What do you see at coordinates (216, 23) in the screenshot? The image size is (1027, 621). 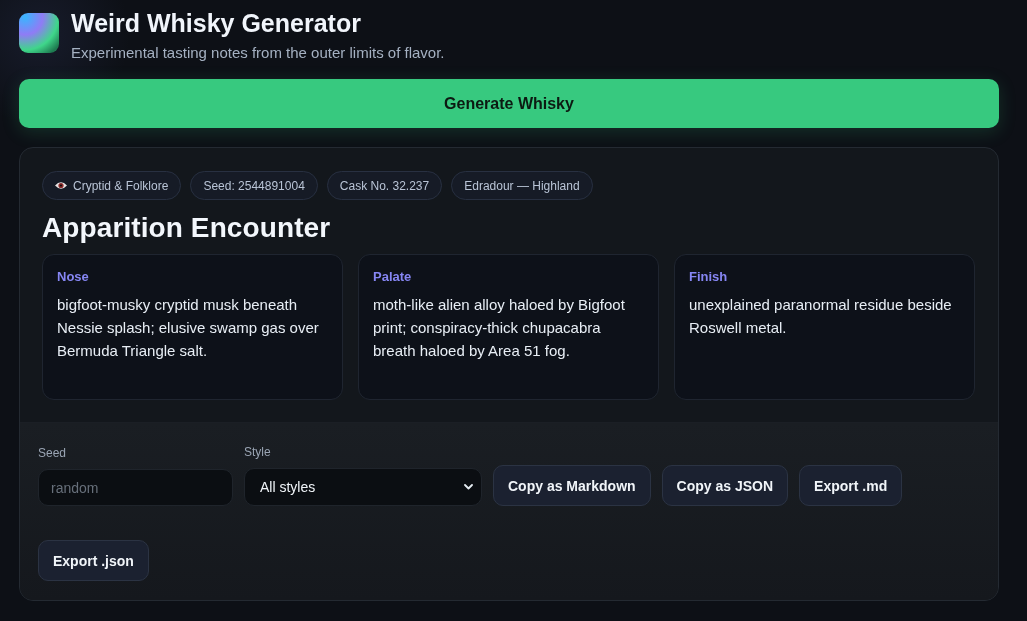 I see `app-title: Weird Whisky Generator` at bounding box center [216, 23].